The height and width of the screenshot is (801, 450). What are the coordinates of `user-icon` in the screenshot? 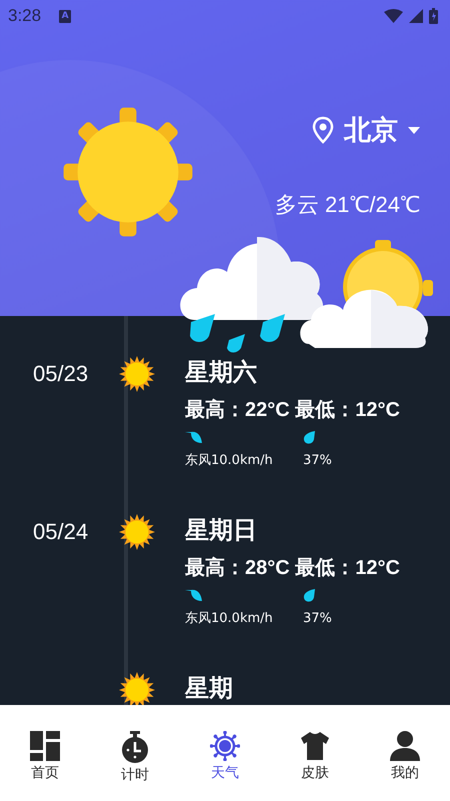 It's located at (405, 746).